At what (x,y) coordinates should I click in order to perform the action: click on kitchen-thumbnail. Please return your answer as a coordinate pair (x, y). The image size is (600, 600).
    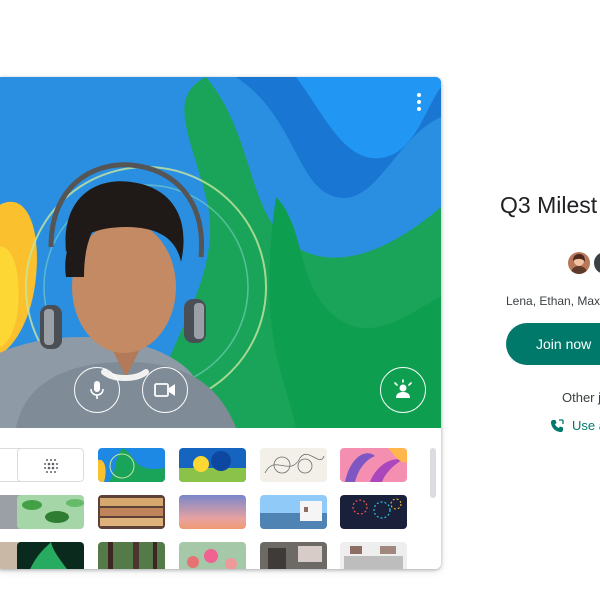
    Looking at the image, I should click on (373, 555).